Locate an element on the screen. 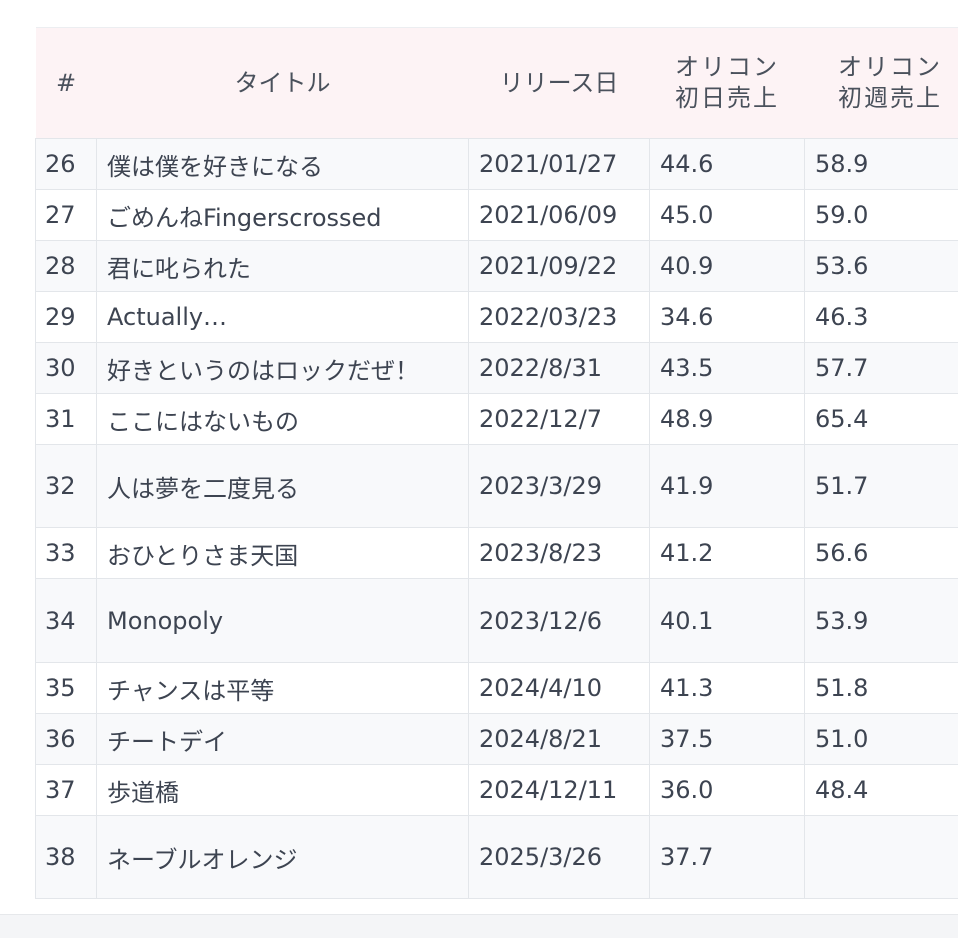  cell-num: 37 is located at coordinates (66, 790).